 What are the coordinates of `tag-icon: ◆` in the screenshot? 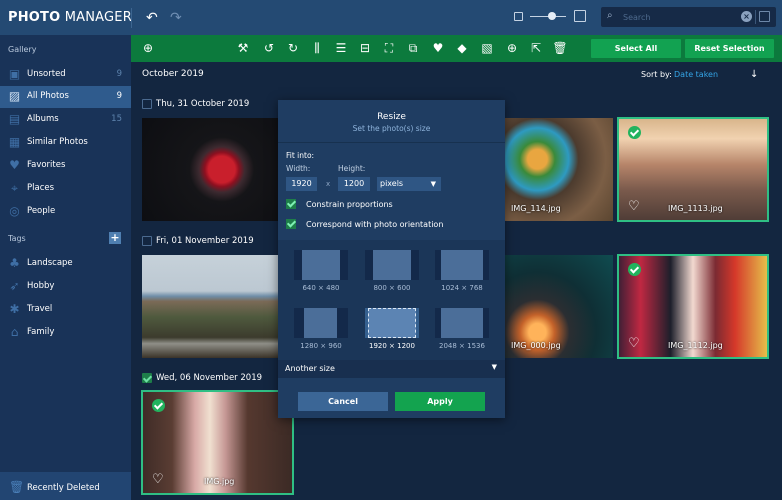 It's located at (462, 48).